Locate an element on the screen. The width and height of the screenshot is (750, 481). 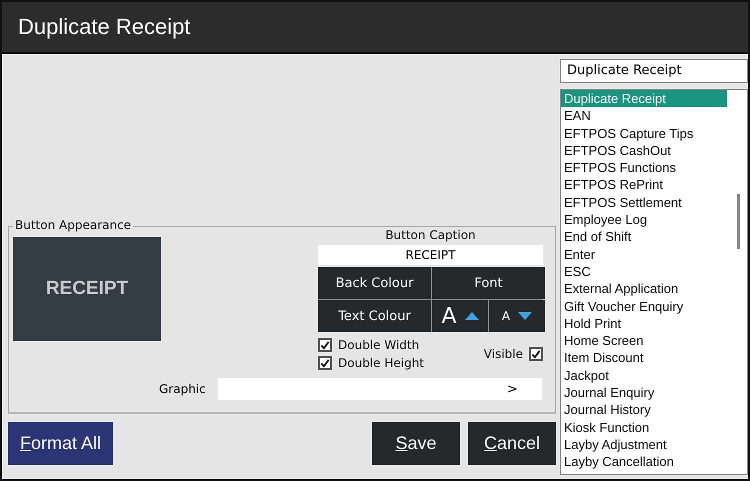
caption-label: Button Caption is located at coordinates (430, 235).